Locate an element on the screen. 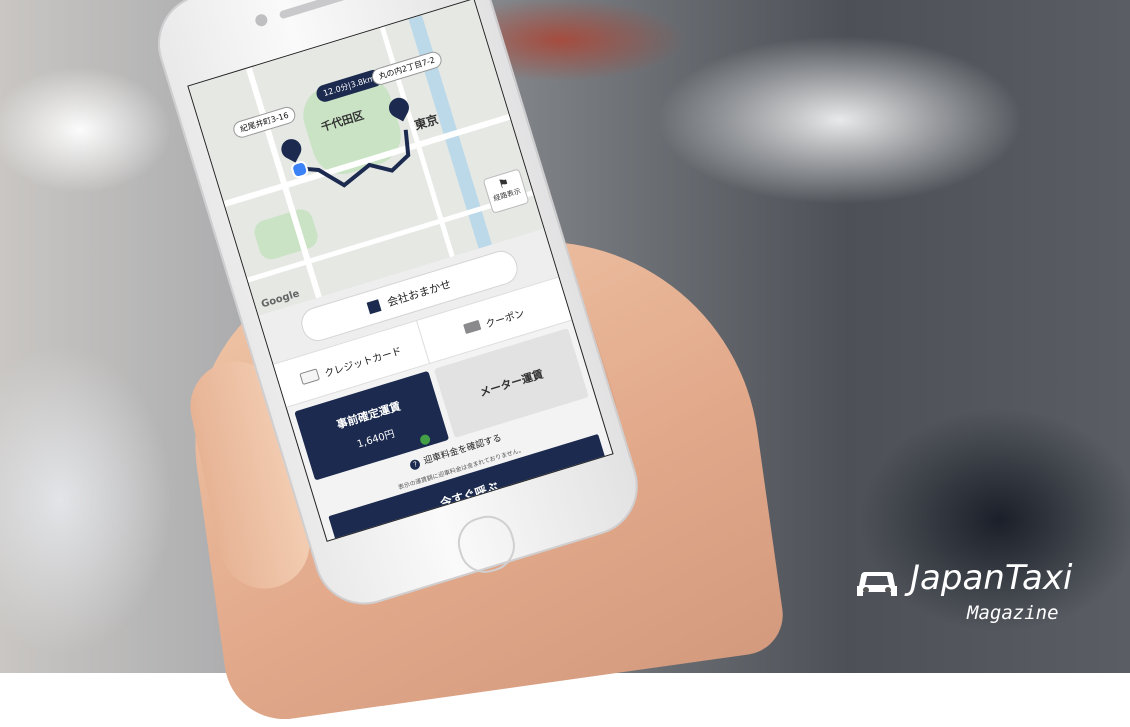  speaker is located at coordinates (318, 10).